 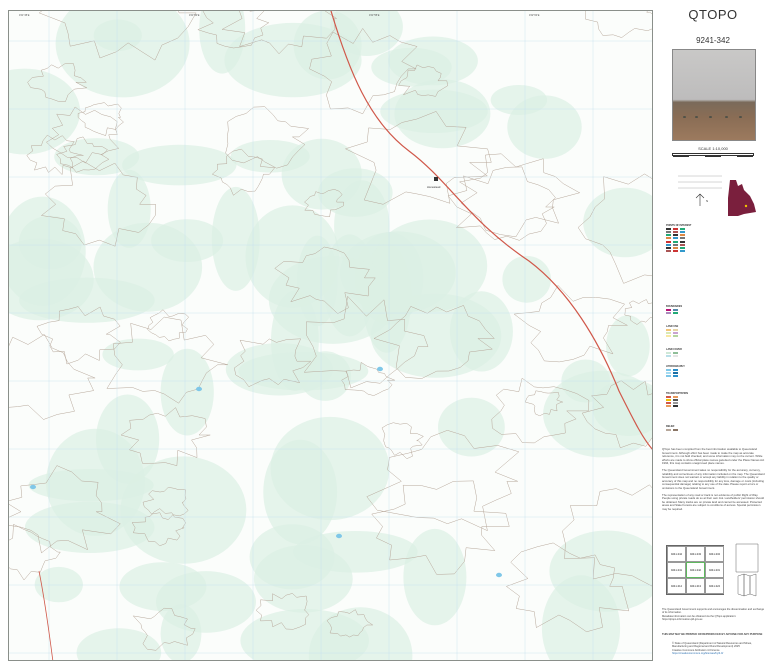 What do you see at coordinates (713, 14) in the screenshot?
I see `map-title: QTOPO` at bounding box center [713, 14].